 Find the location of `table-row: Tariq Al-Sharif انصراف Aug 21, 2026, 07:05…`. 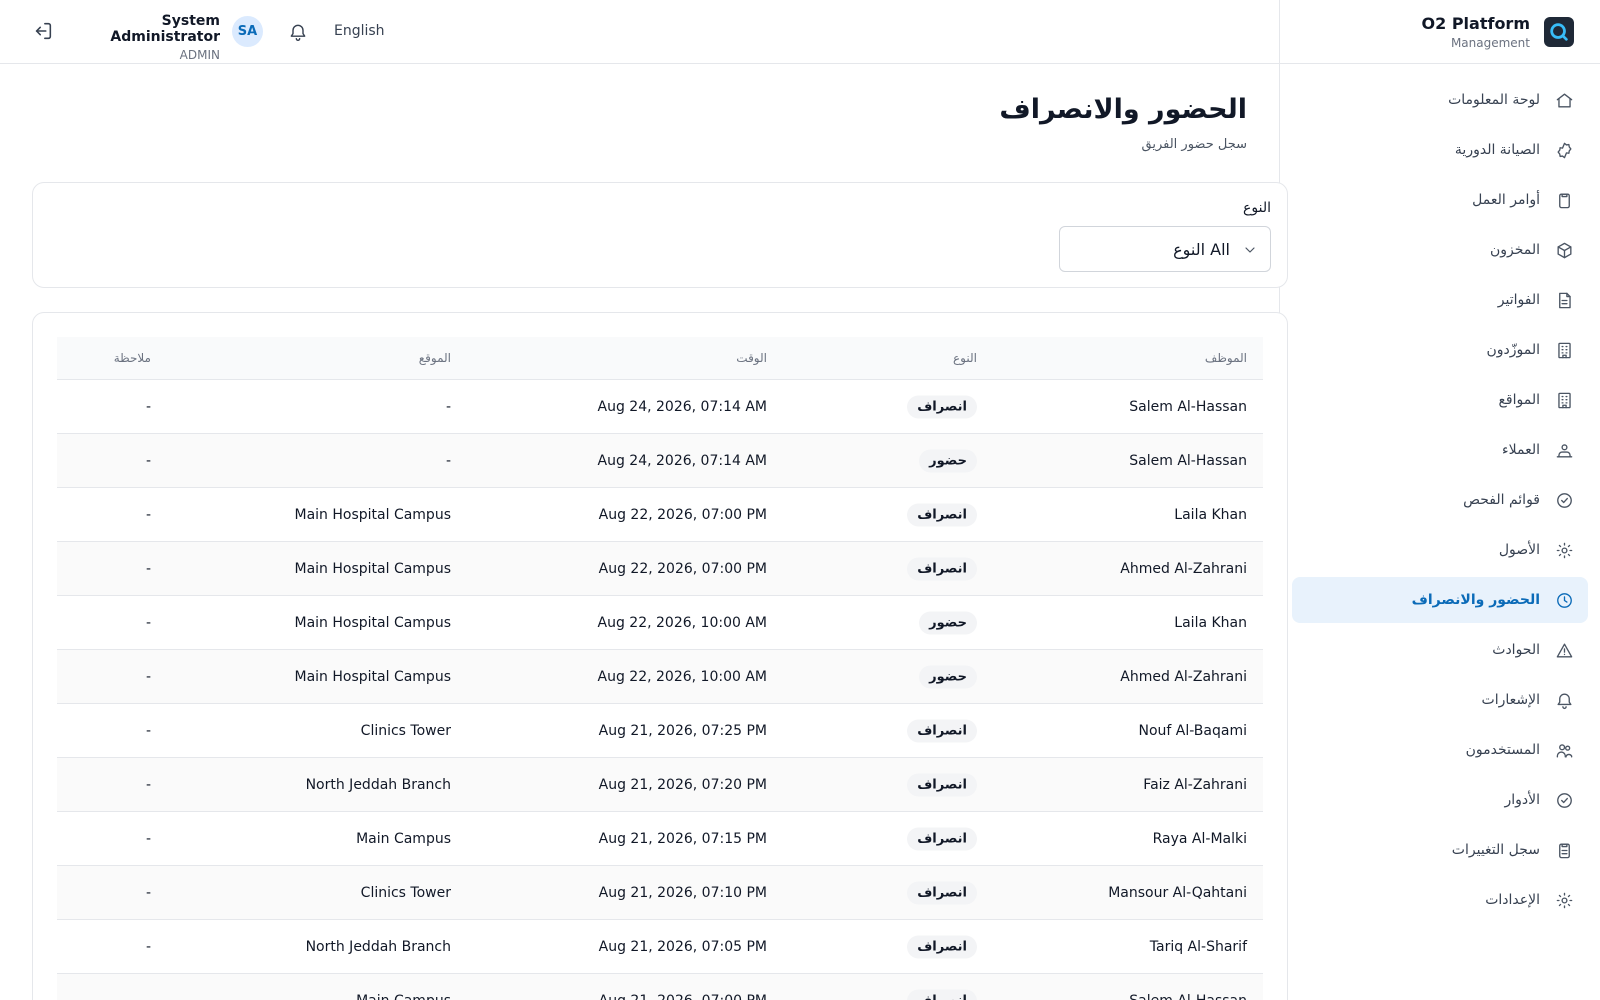

table-row: Tariq Al-Sharif انصراف Aug 21, 2026, 07:05… is located at coordinates (660, 947).